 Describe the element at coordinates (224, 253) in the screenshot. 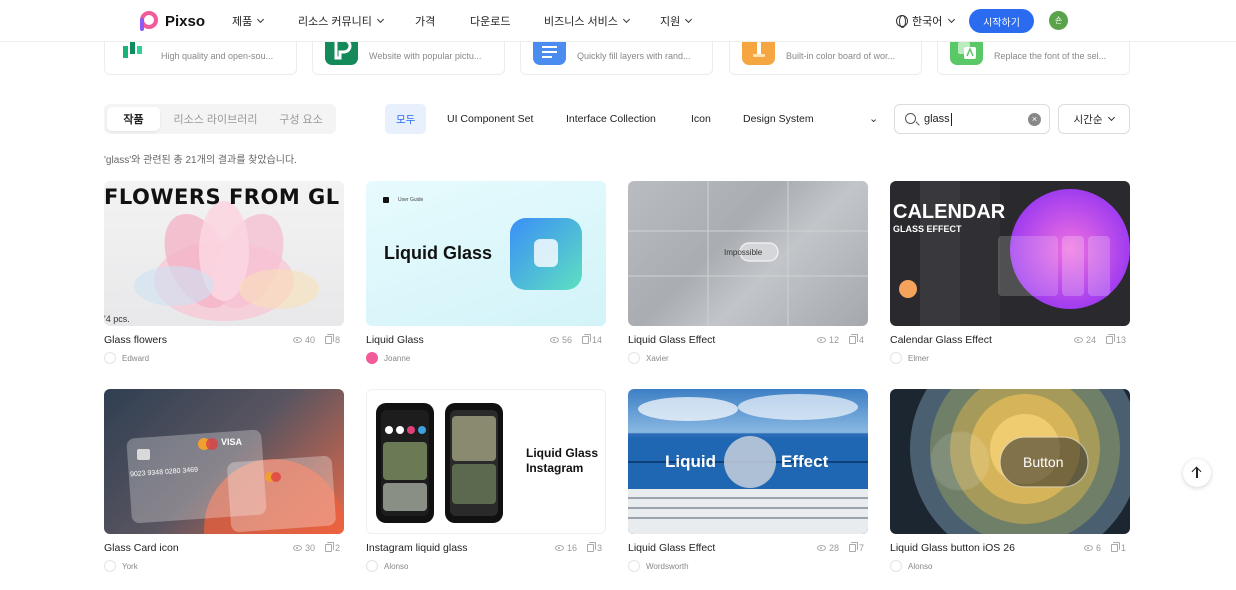

I see `card-thumbnail: FLOWERS FROM GL '4 pcs.` at that location.